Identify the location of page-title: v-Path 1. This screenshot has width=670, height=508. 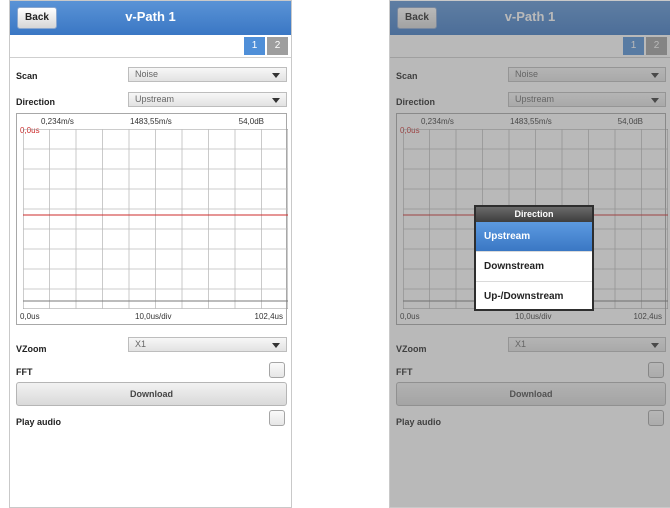
(150, 16).